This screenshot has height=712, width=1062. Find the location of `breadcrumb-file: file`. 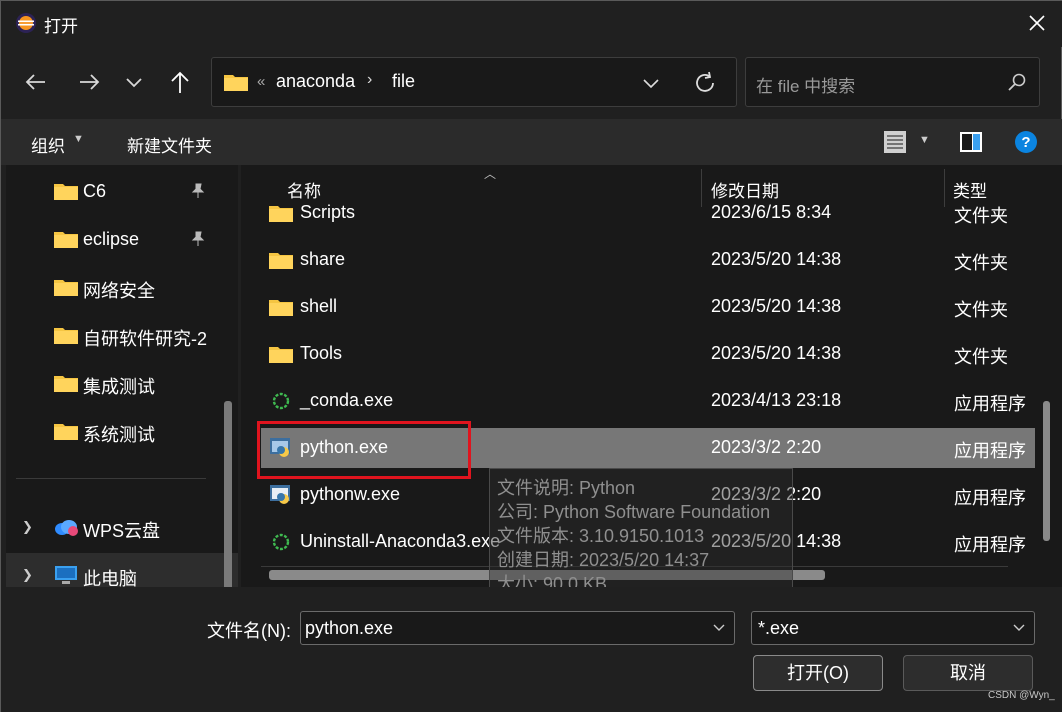

breadcrumb-file: file is located at coordinates (403, 81).